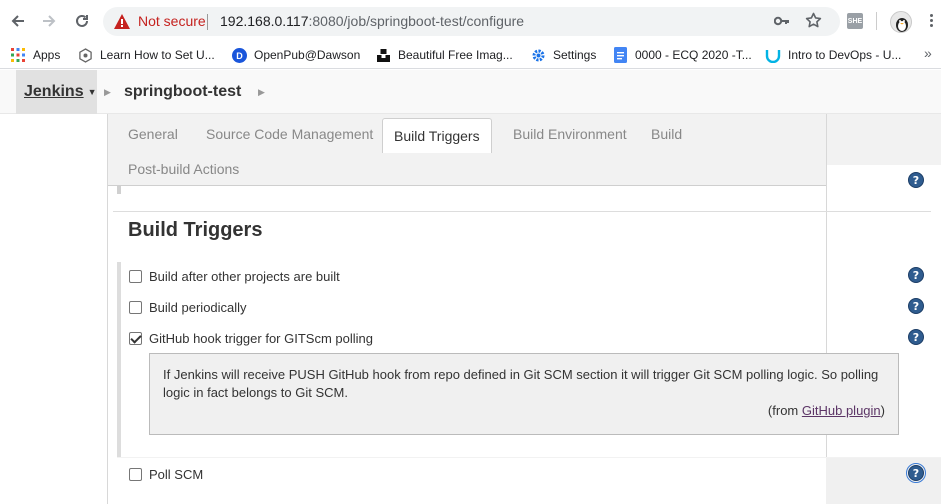 The height and width of the screenshot is (504, 941). What do you see at coordinates (135, 276) in the screenshot?
I see `build-after-checkbox` at bounding box center [135, 276].